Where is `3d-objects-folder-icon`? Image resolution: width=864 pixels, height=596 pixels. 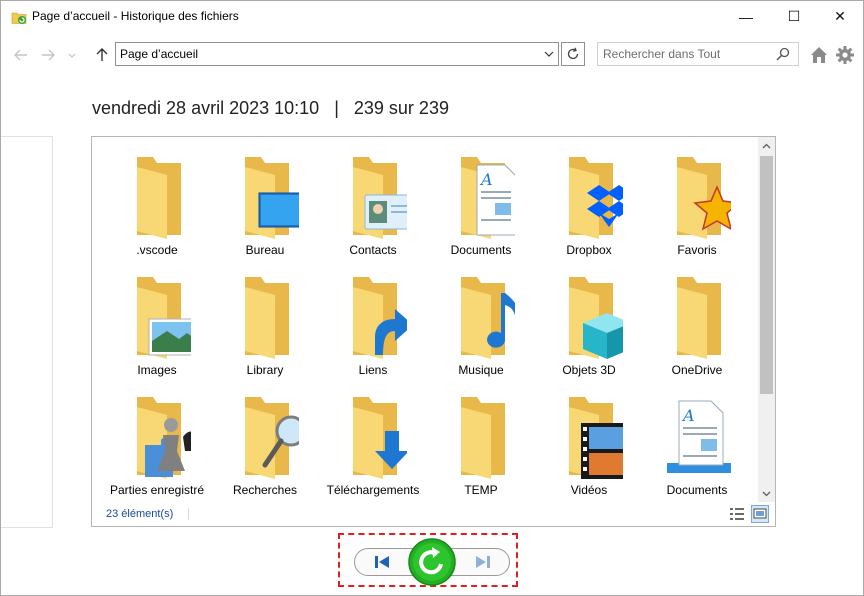 3d-objects-folder-icon is located at coordinates (596, 318).